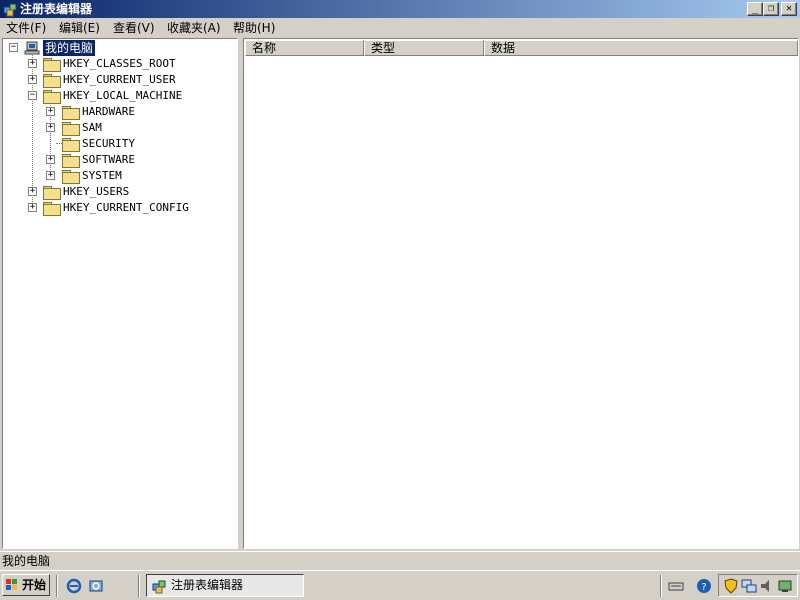  Describe the element at coordinates (108, 143) in the screenshot. I see `tree-label: SECURITY` at that location.